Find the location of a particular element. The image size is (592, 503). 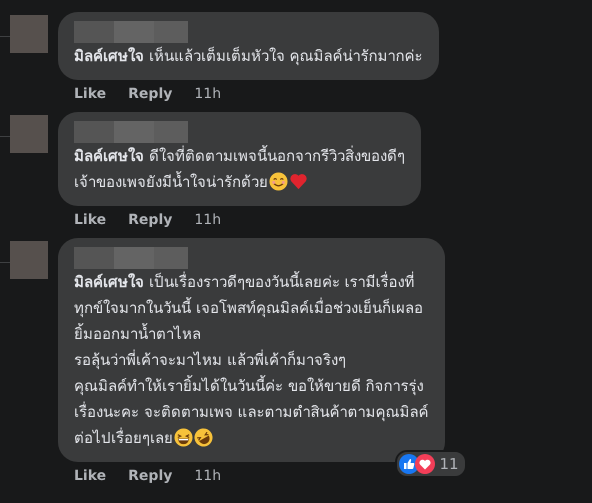

heart-icon is located at coordinates (298, 181).